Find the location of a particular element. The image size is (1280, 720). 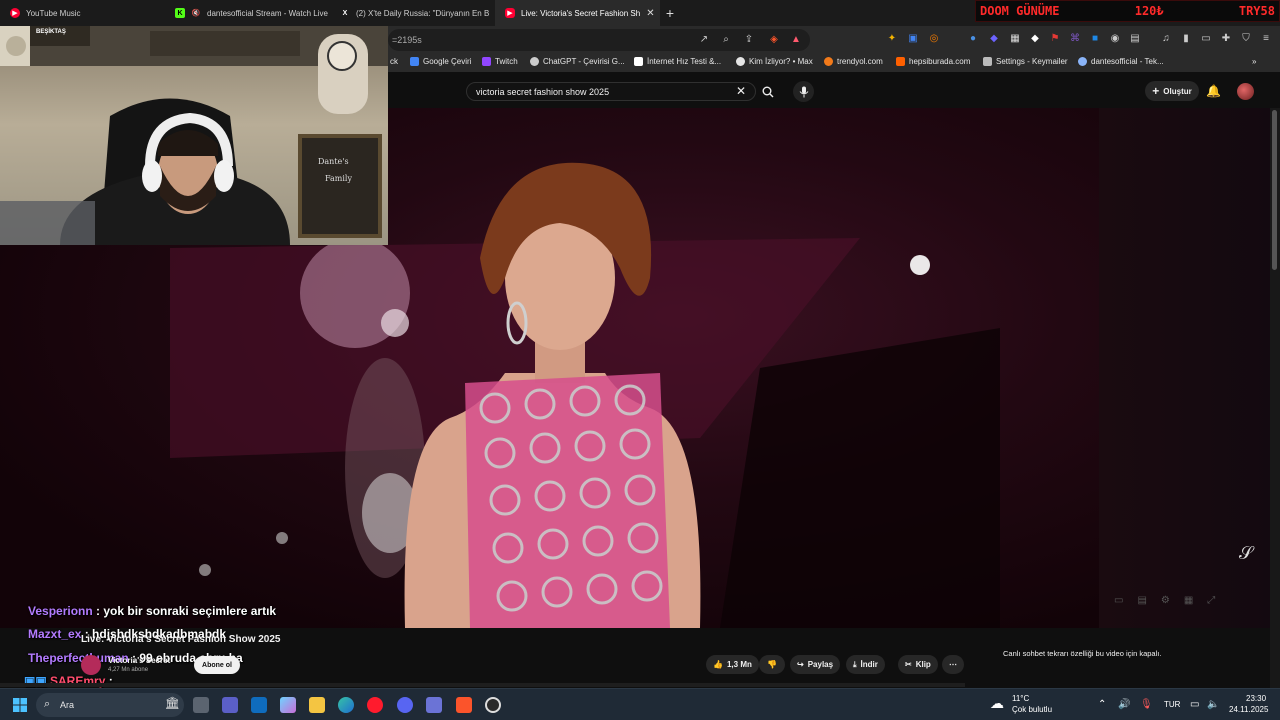

bookmark-trendyol: trendyol.com is located at coordinates (853, 61).